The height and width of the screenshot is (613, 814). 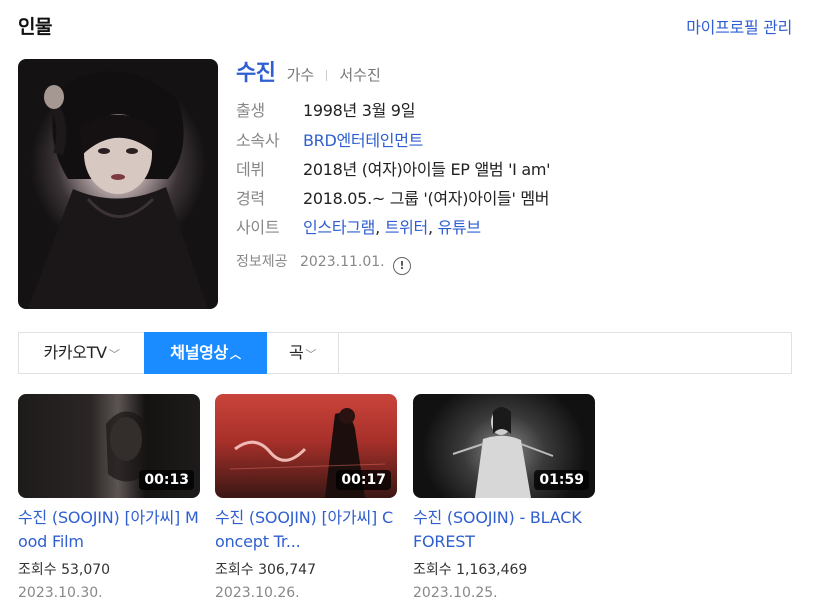 I want to click on section-title: 인물, so click(x=35, y=27).